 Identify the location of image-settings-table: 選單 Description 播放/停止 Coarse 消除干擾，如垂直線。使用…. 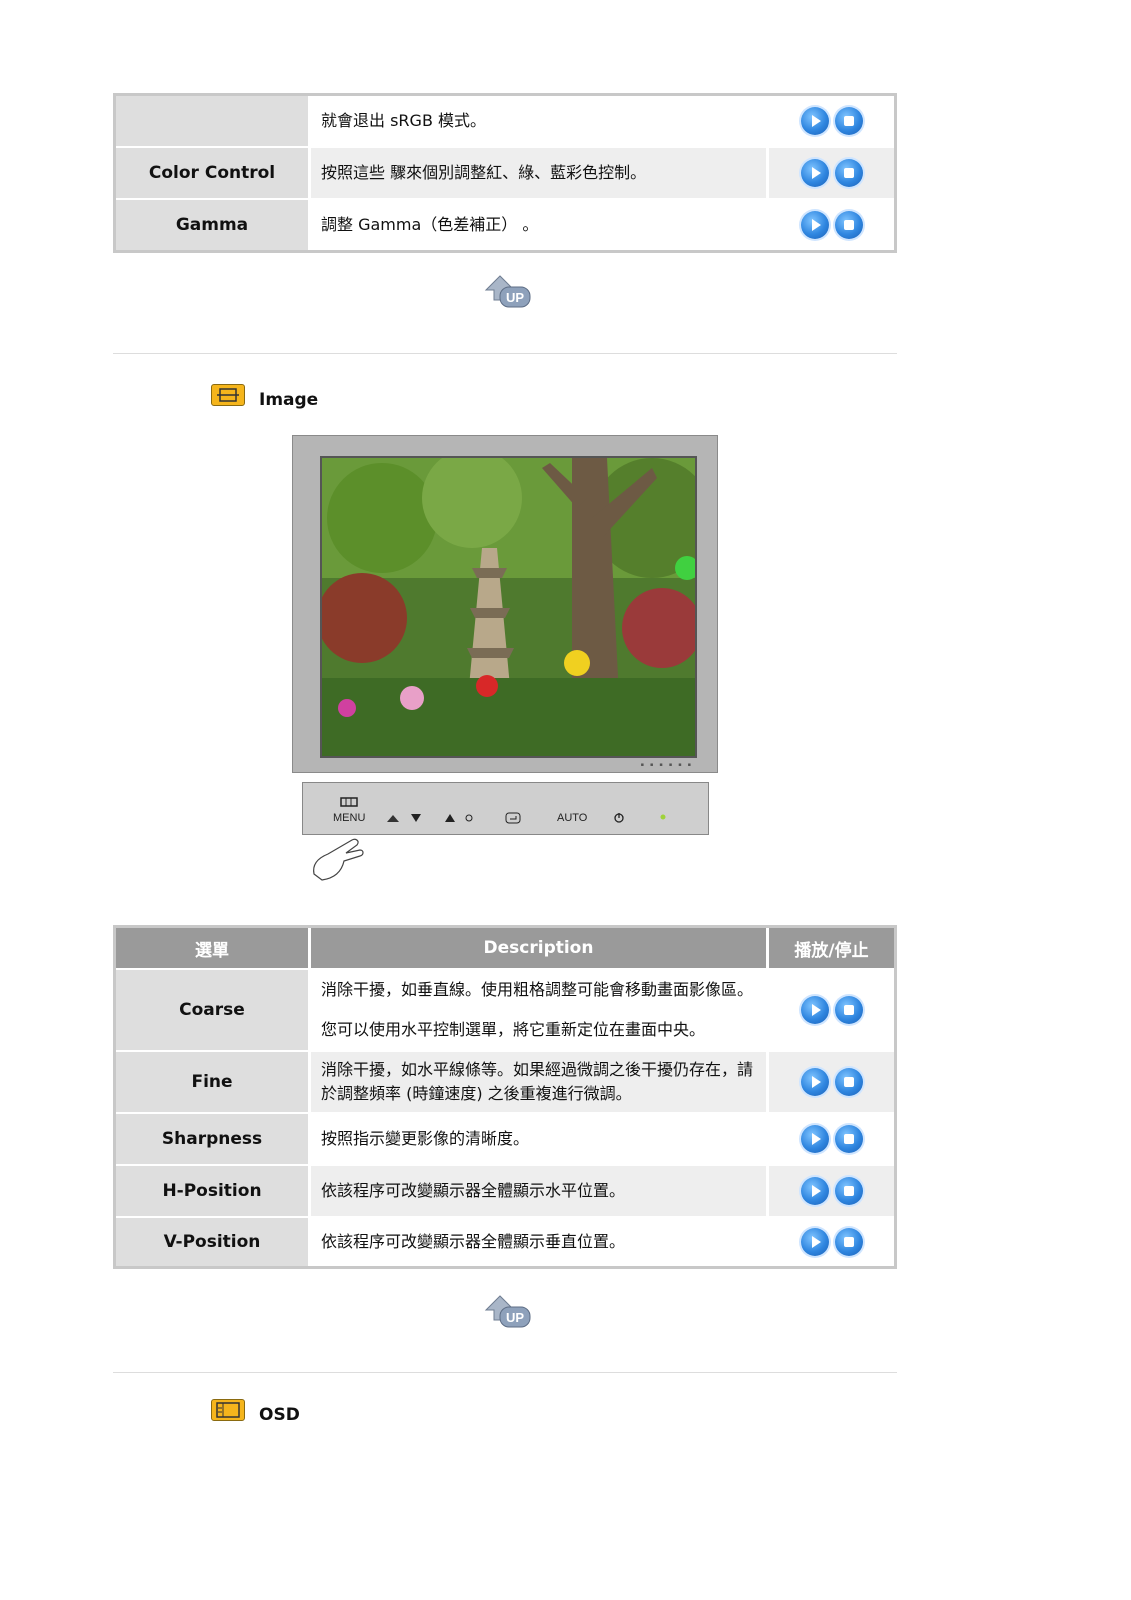
(505, 1097).